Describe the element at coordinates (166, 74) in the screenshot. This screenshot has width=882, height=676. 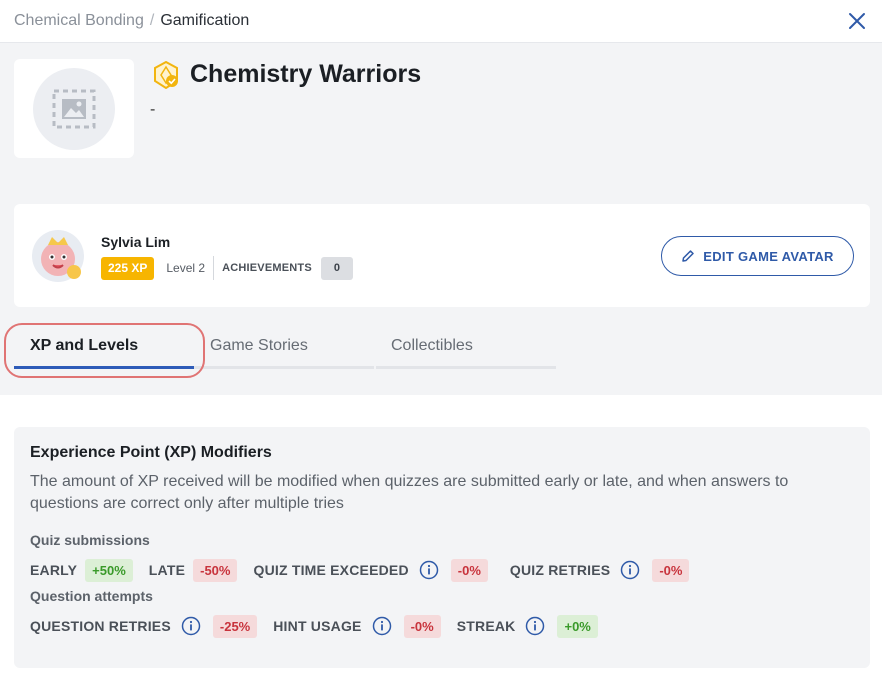
I see `achievement-badge-icon` at that location.